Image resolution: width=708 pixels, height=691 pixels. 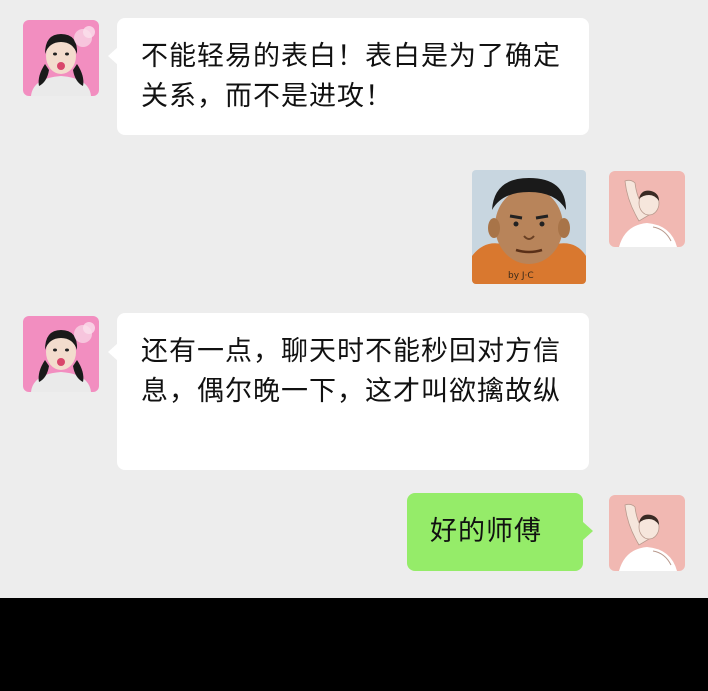 I want to click on message-bubble: 好的师傅, so click(x=495, y=532).